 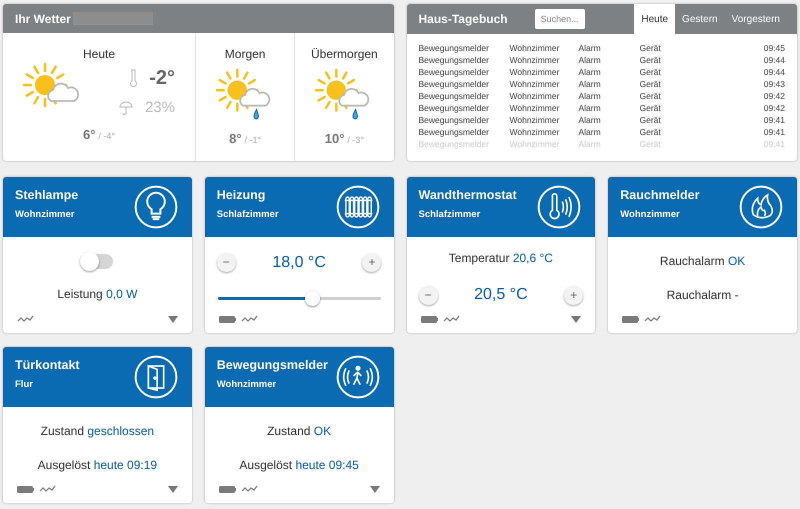 I want to click on setpoint-value: 20,5 °C, so click(x=501, y=295).